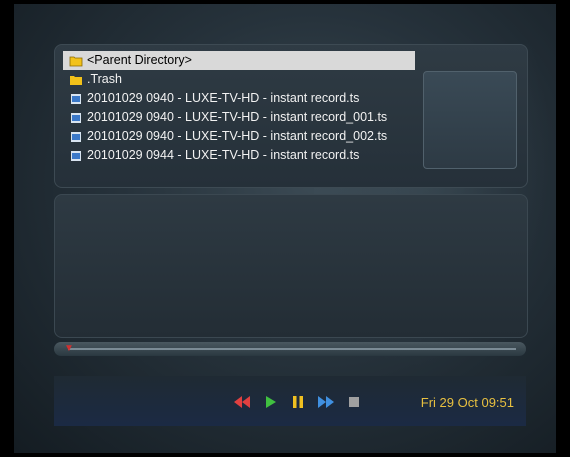 Image resolution: width=570 pixels, height=457 pixels. I want to click on pause-icon, so click(298, 402).